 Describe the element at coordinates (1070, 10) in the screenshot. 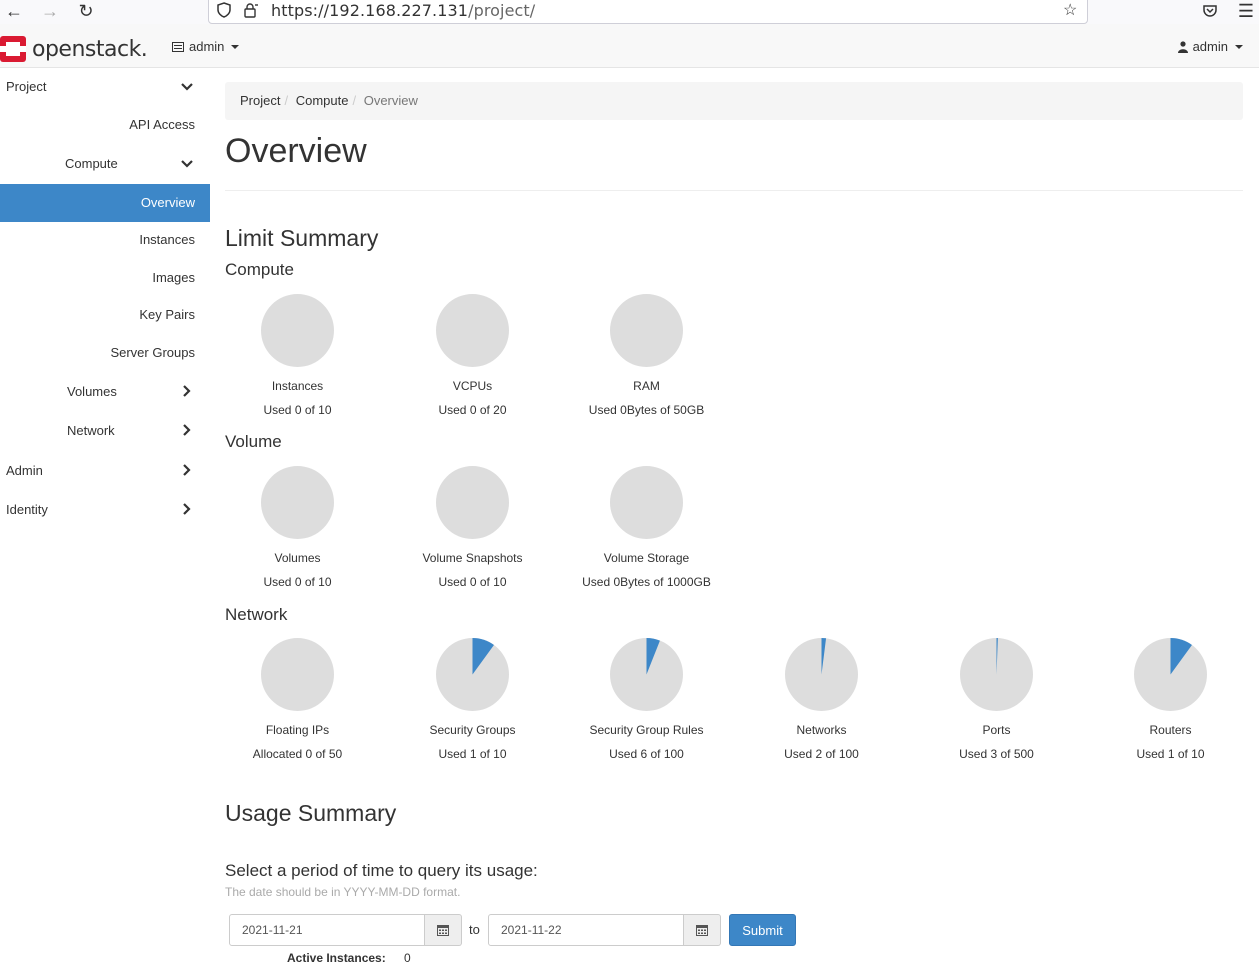

I see `bookmark-star-icon: ☆` at that location.